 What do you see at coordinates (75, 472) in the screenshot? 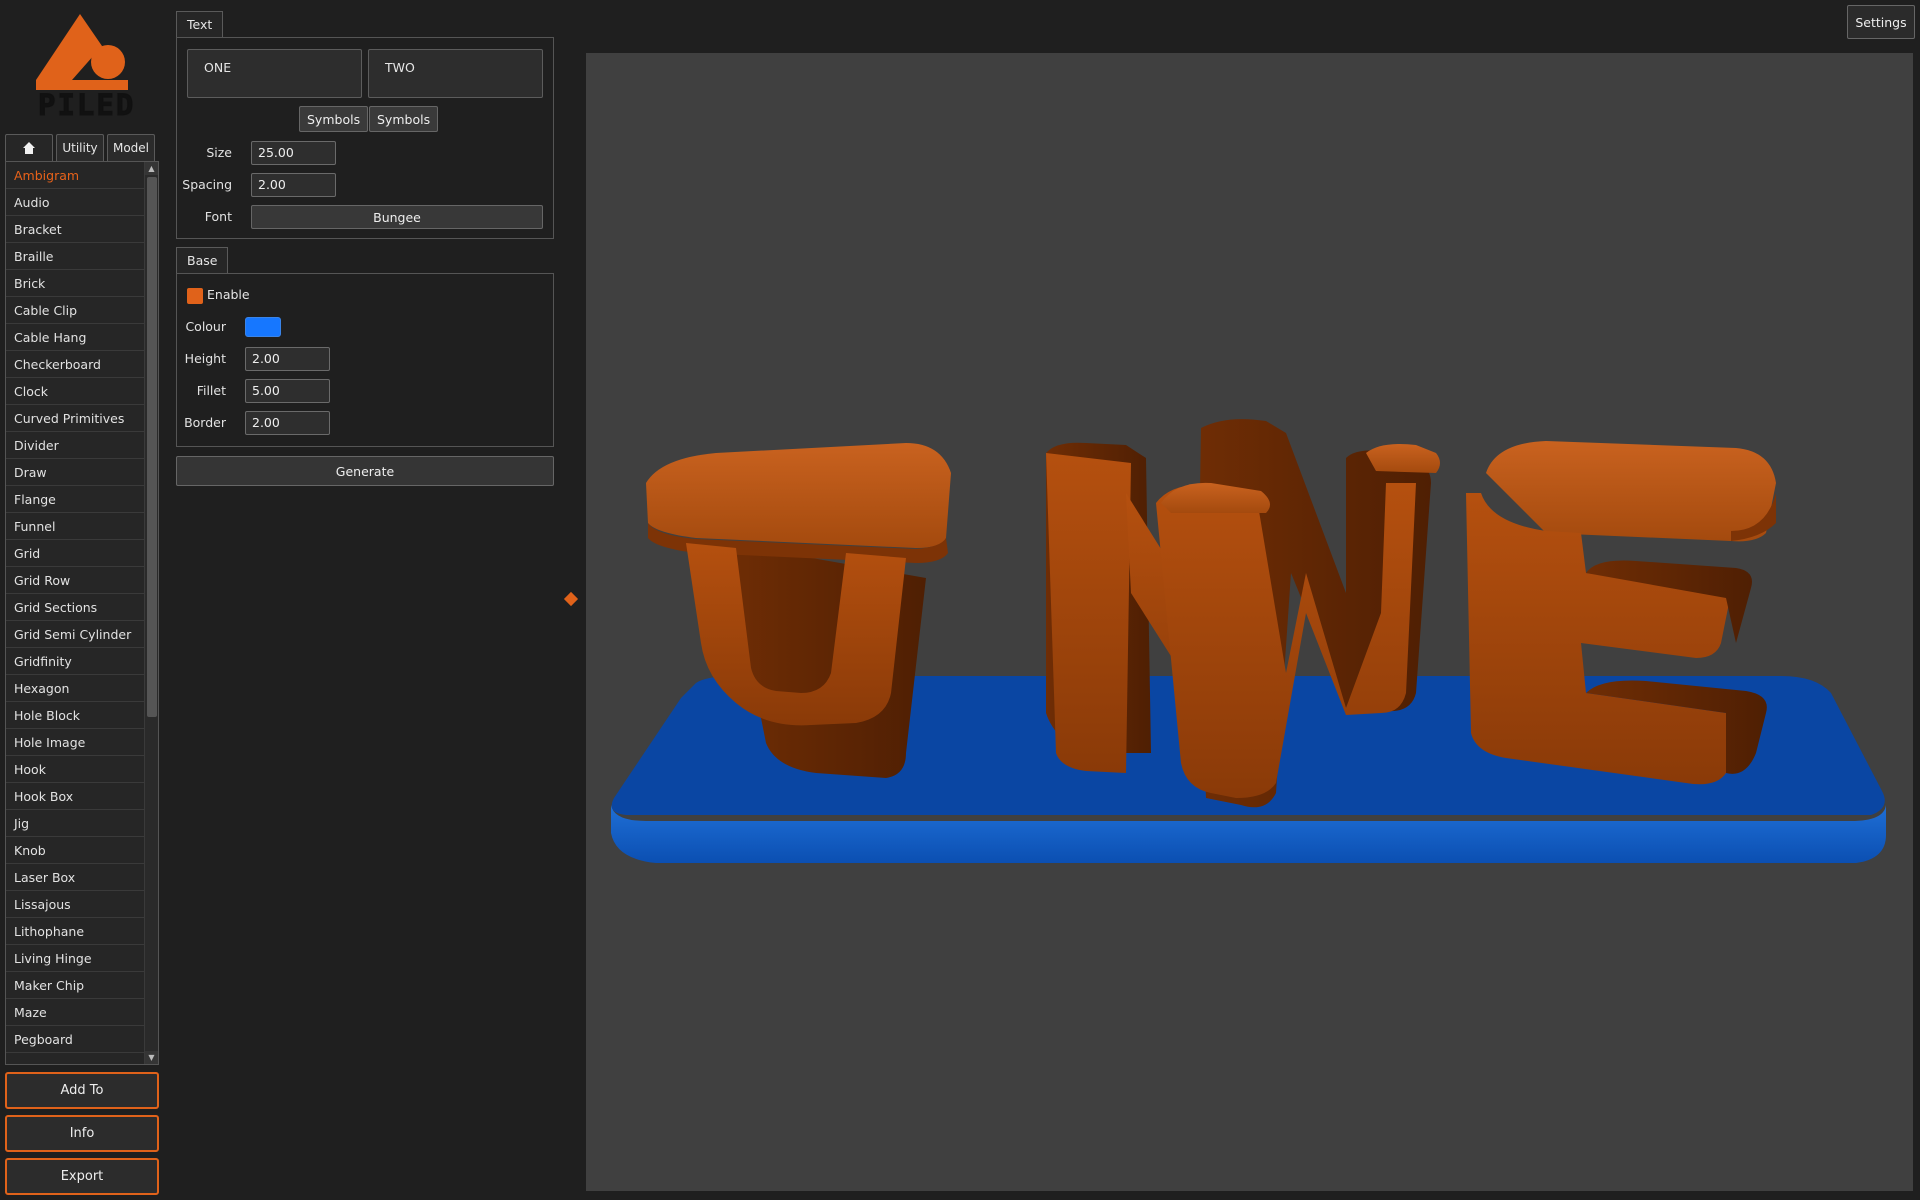
I see `list-item: Draw` at bounding box center [75, 472].